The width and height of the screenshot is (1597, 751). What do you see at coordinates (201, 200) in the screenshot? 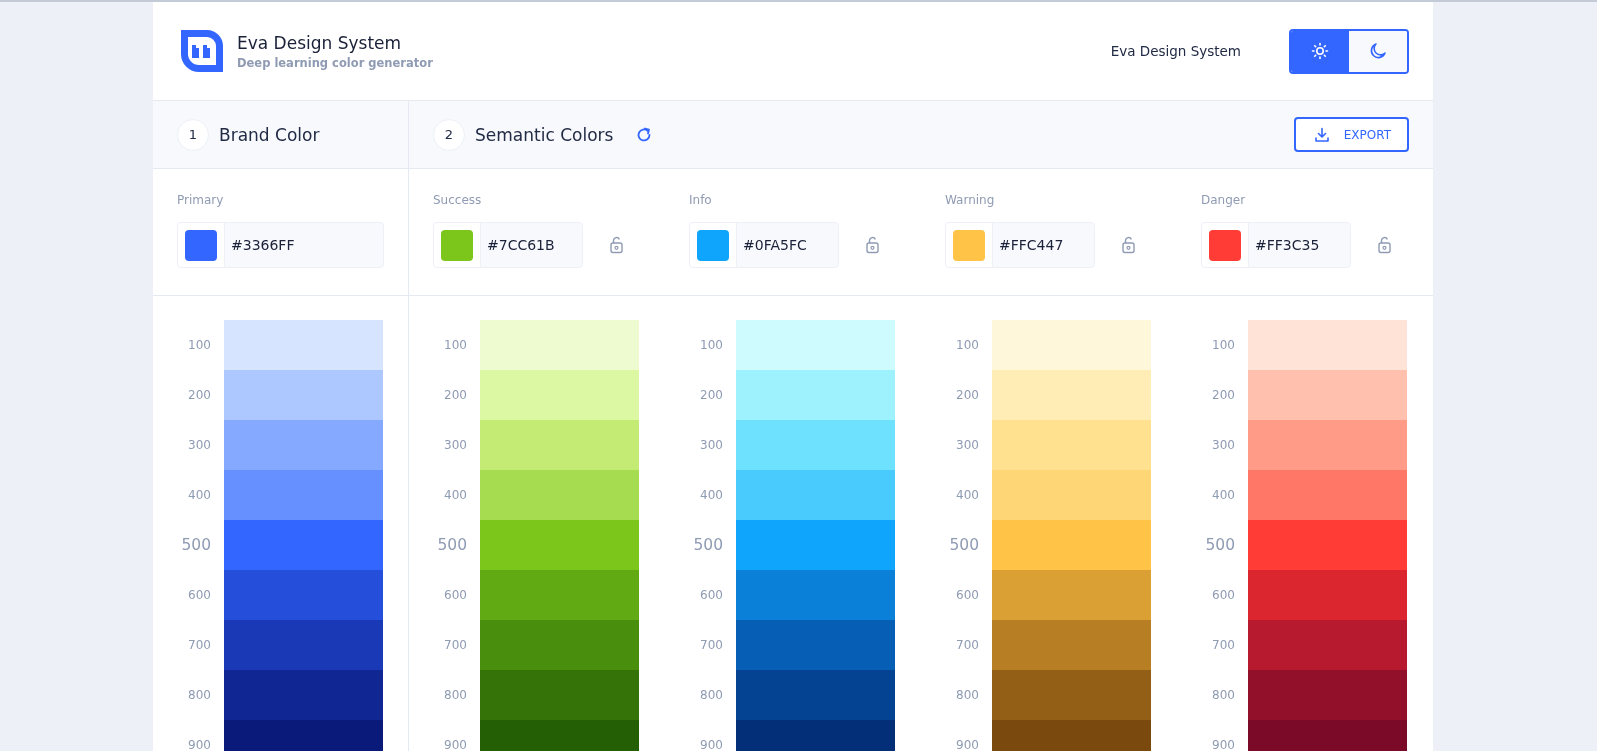
I see `color-label: Primary` at bounding box center [201, 200].